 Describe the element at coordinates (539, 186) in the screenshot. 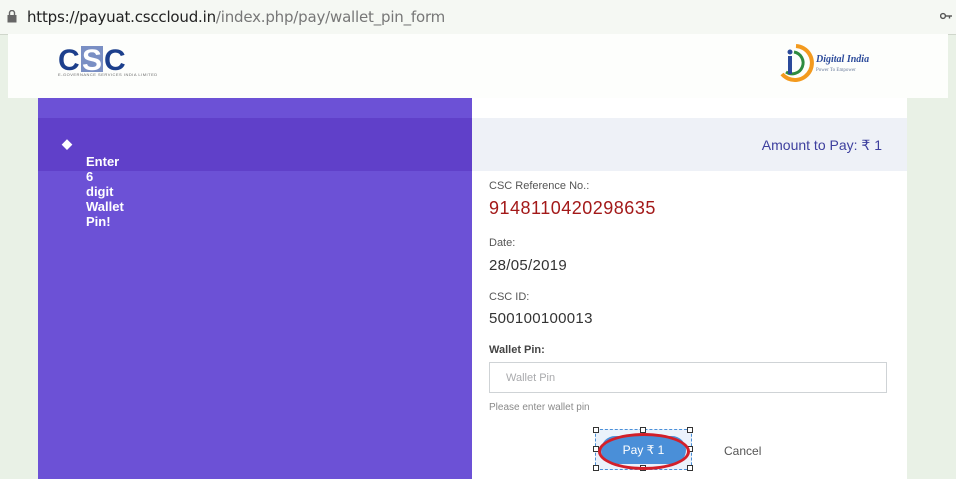

I see `reference-label: CSC Reference No.:` at that location.